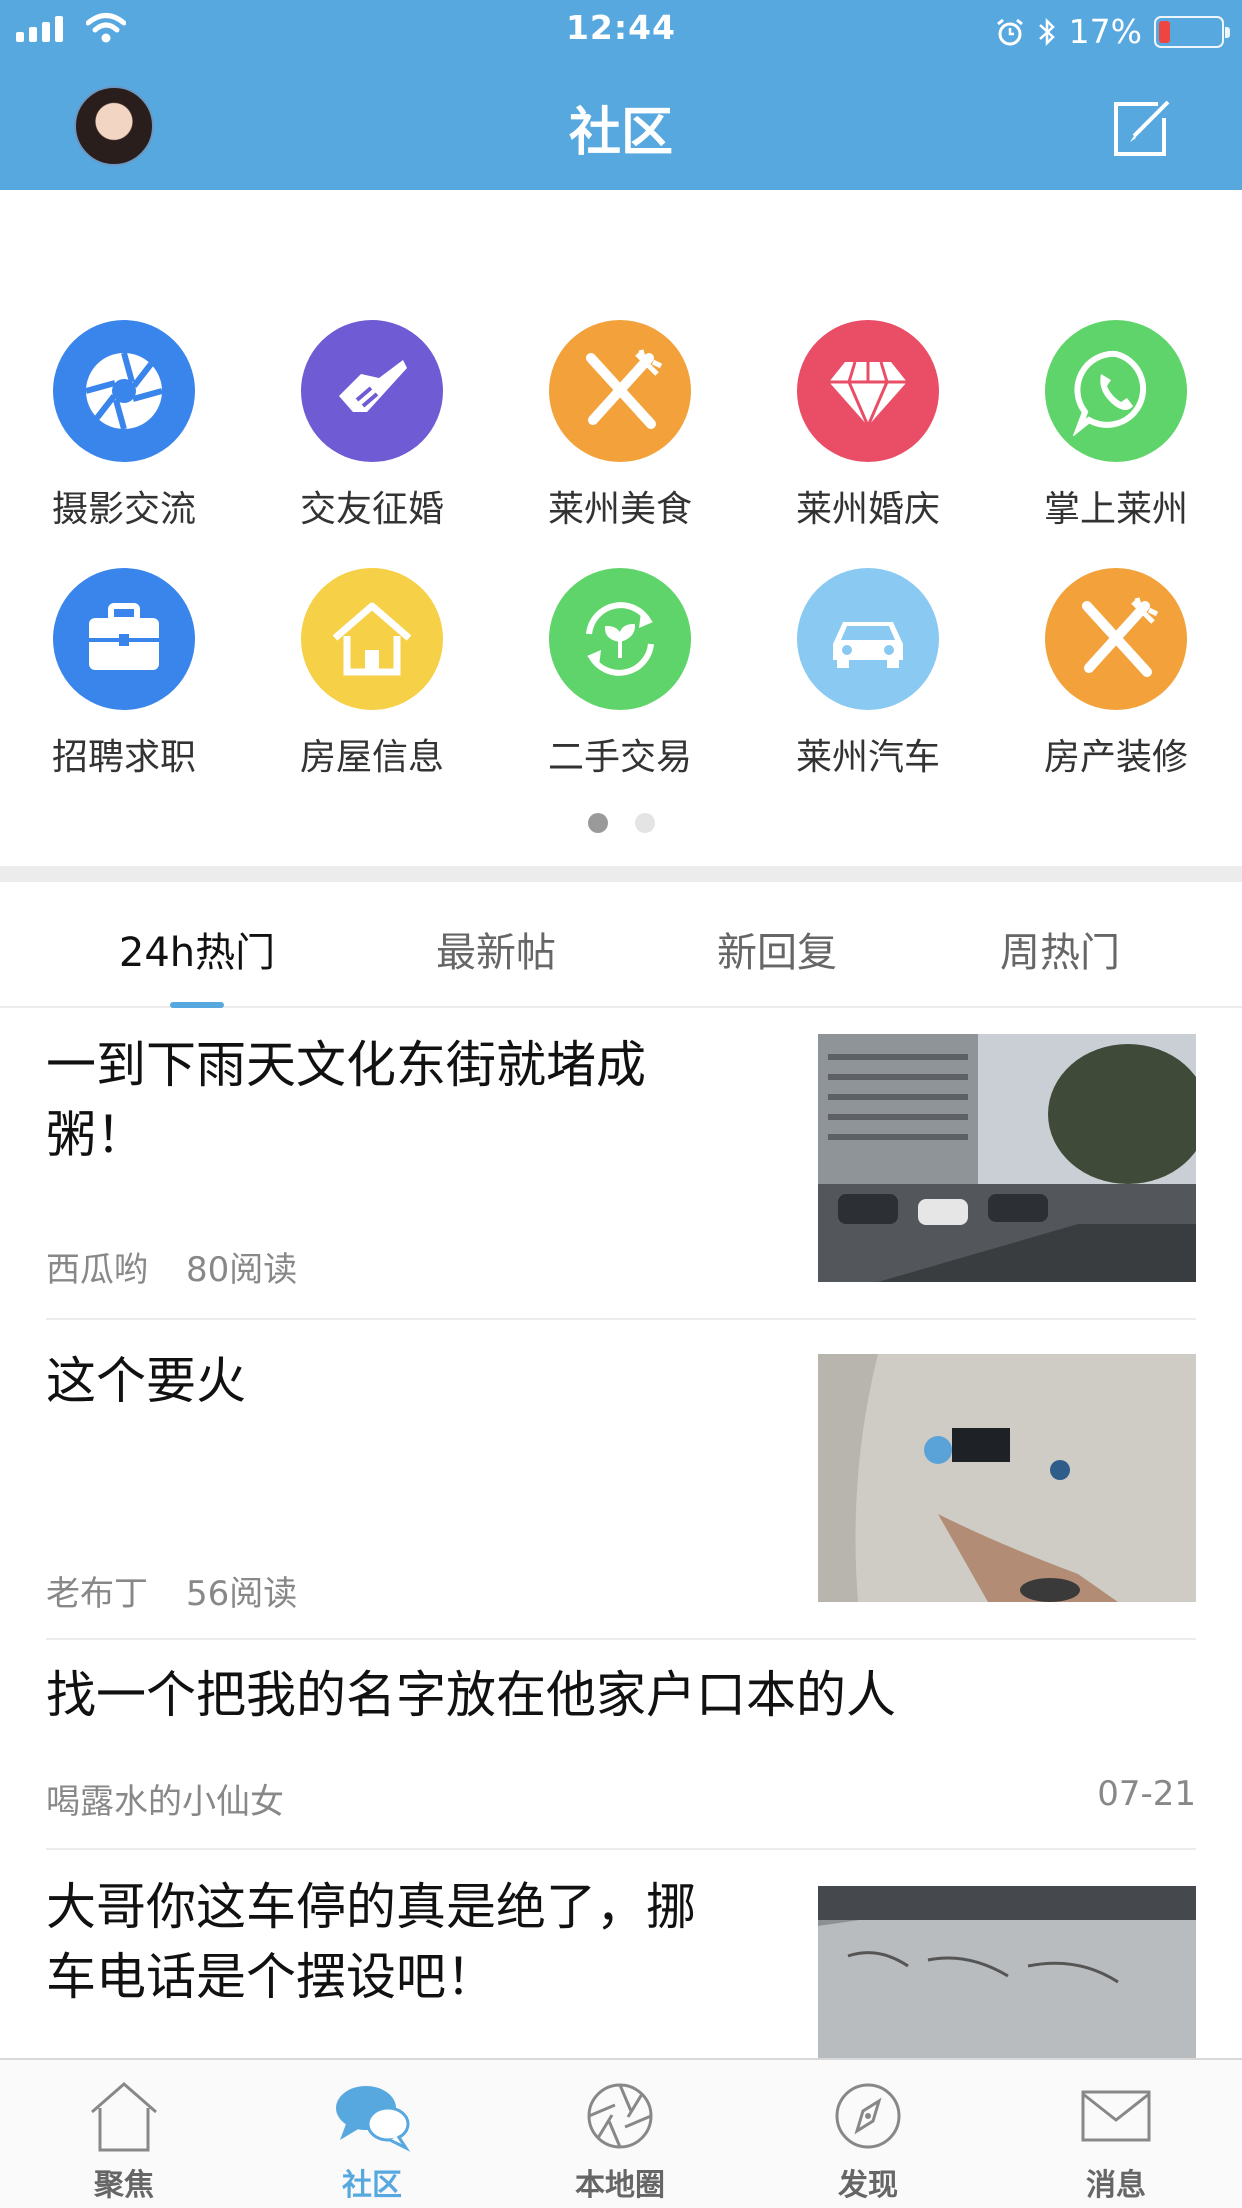 The width and height of the screenshot is (1242, 2208). I want to click on compass-icon, so click(868, 2116).